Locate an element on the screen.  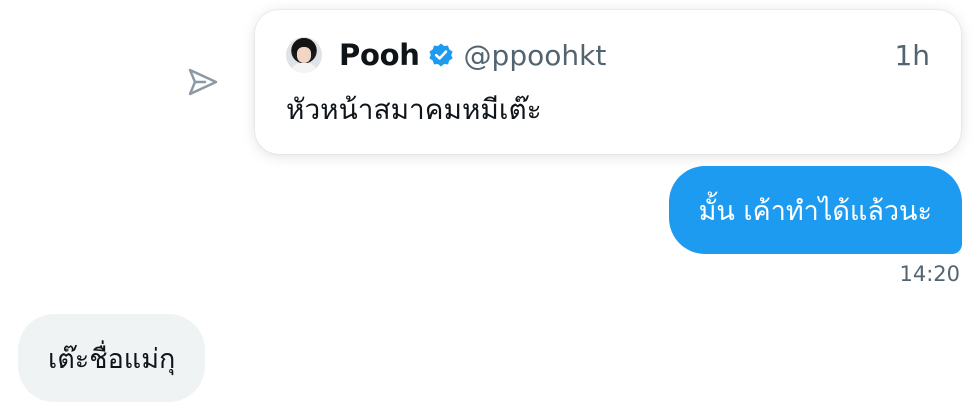
quoted-tweet-text: หัวหน้าสมาคมหมีเต๊ะ is located at coordinates (414, 109).